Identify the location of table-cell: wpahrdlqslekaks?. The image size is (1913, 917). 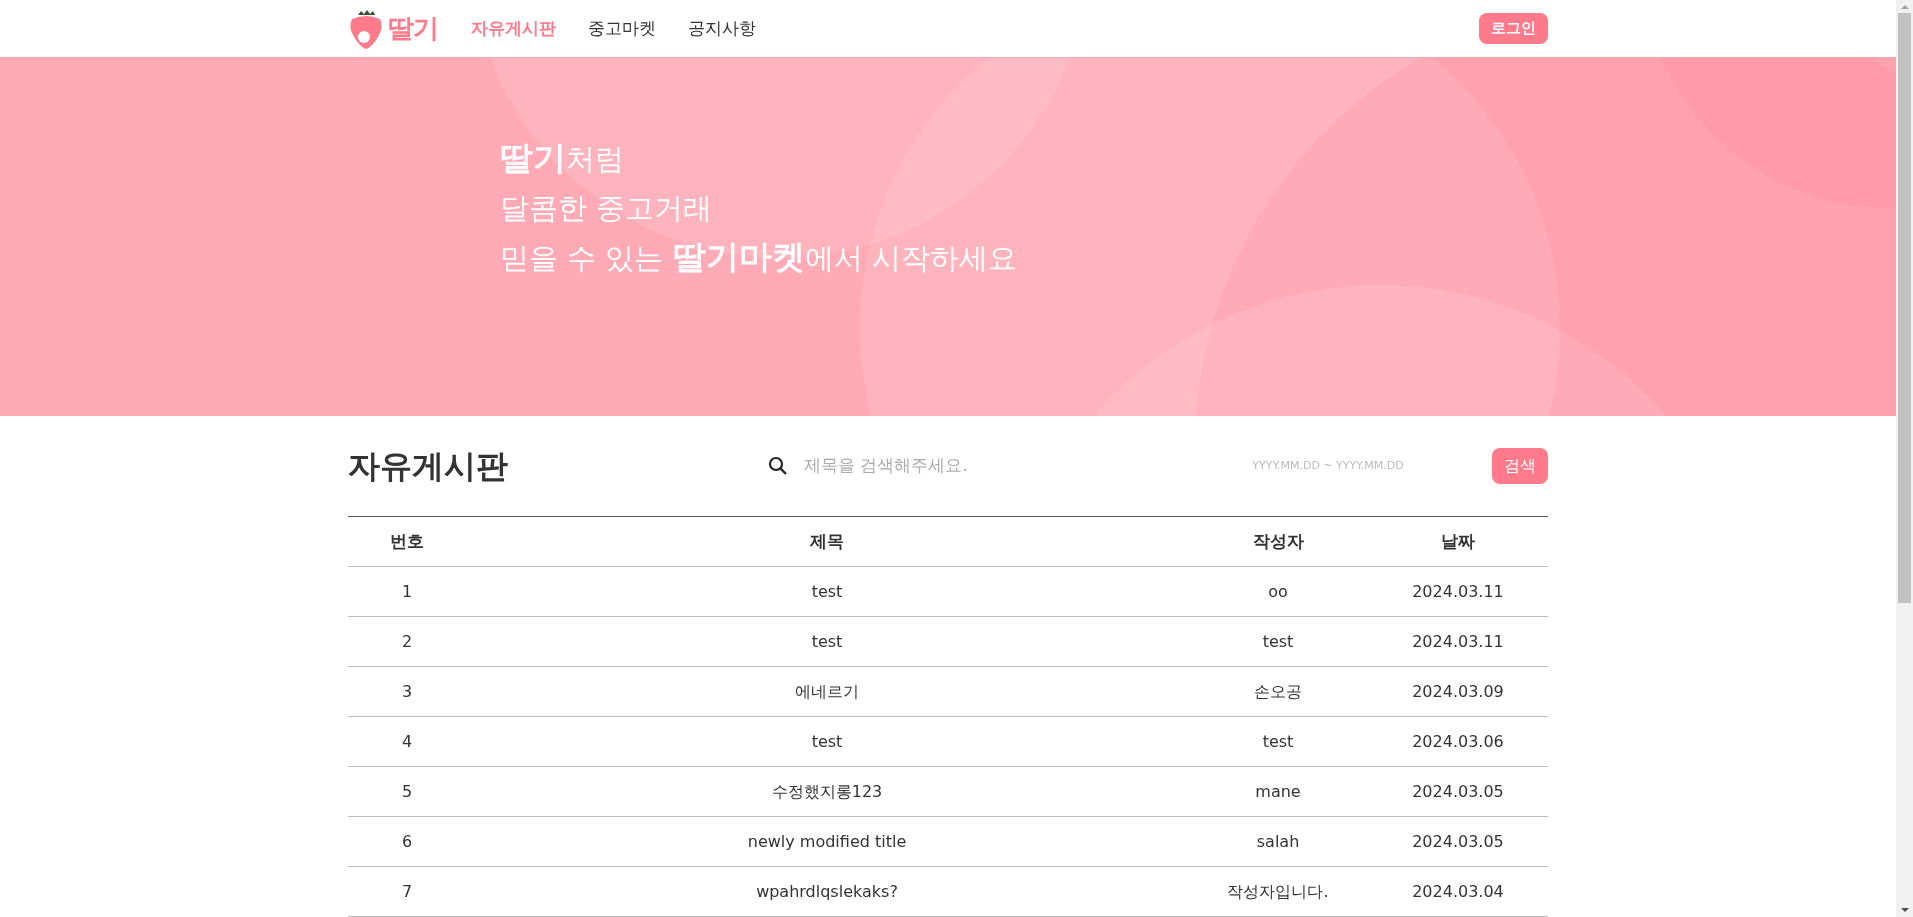
(827, 891).